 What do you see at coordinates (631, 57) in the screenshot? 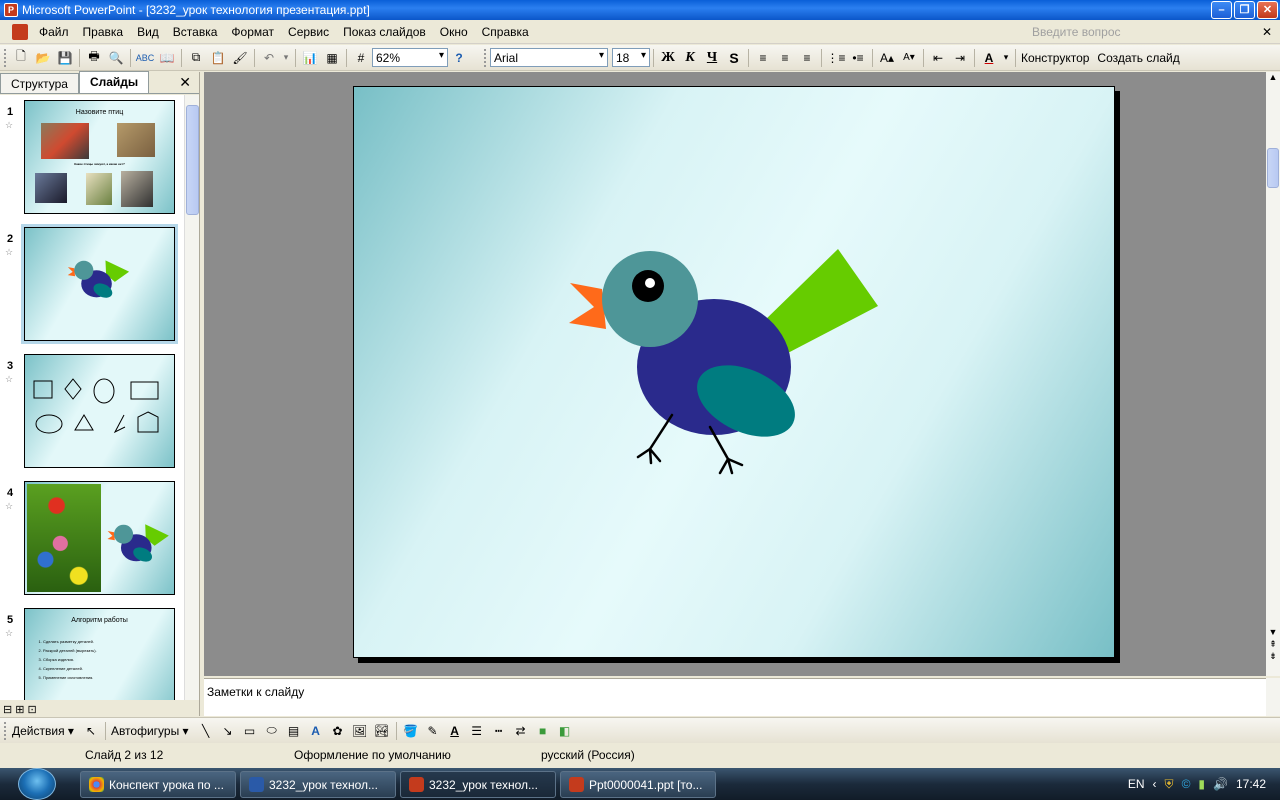
I see `font-size-select: 18` at bounding box center [631, 57].